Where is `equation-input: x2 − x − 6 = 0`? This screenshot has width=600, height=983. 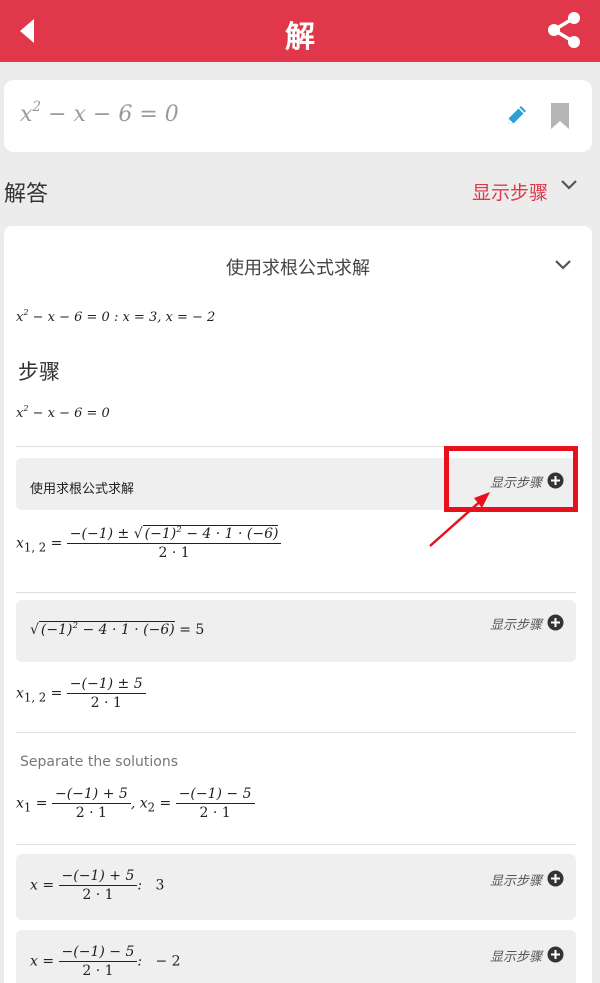
equation-input: x2 − x − 6 = 0 is located at coordinates (99, 113).